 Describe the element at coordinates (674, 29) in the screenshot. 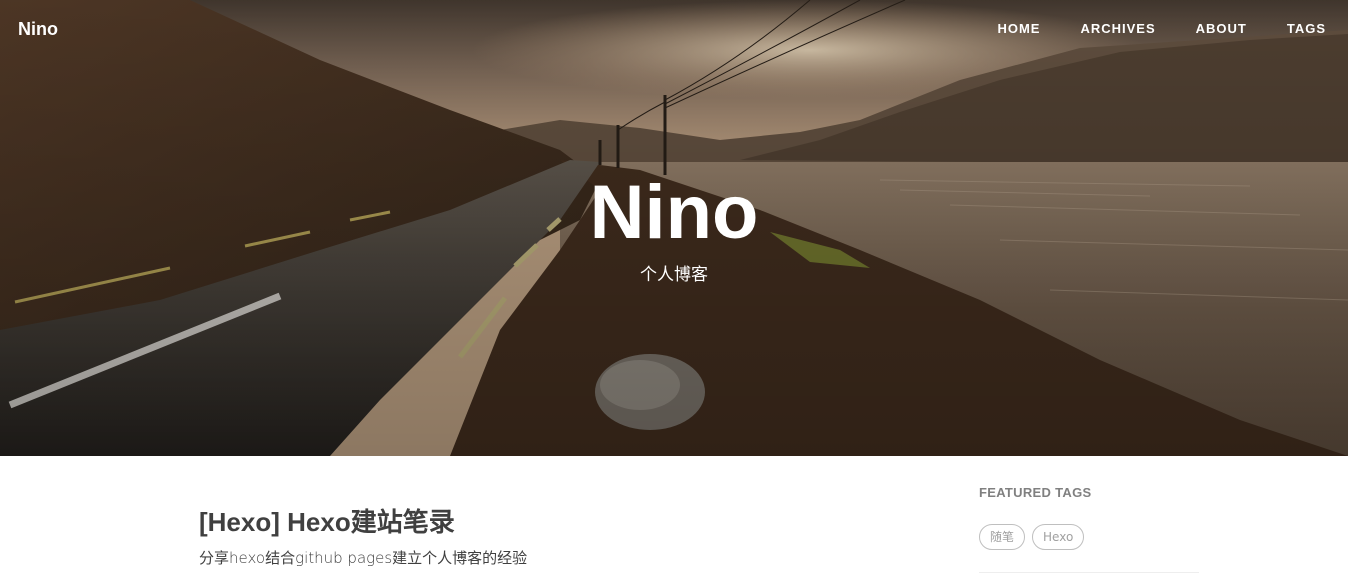

I see `navbar: Nino HOME ARCHIVES ABOUT TAGS` at that location.